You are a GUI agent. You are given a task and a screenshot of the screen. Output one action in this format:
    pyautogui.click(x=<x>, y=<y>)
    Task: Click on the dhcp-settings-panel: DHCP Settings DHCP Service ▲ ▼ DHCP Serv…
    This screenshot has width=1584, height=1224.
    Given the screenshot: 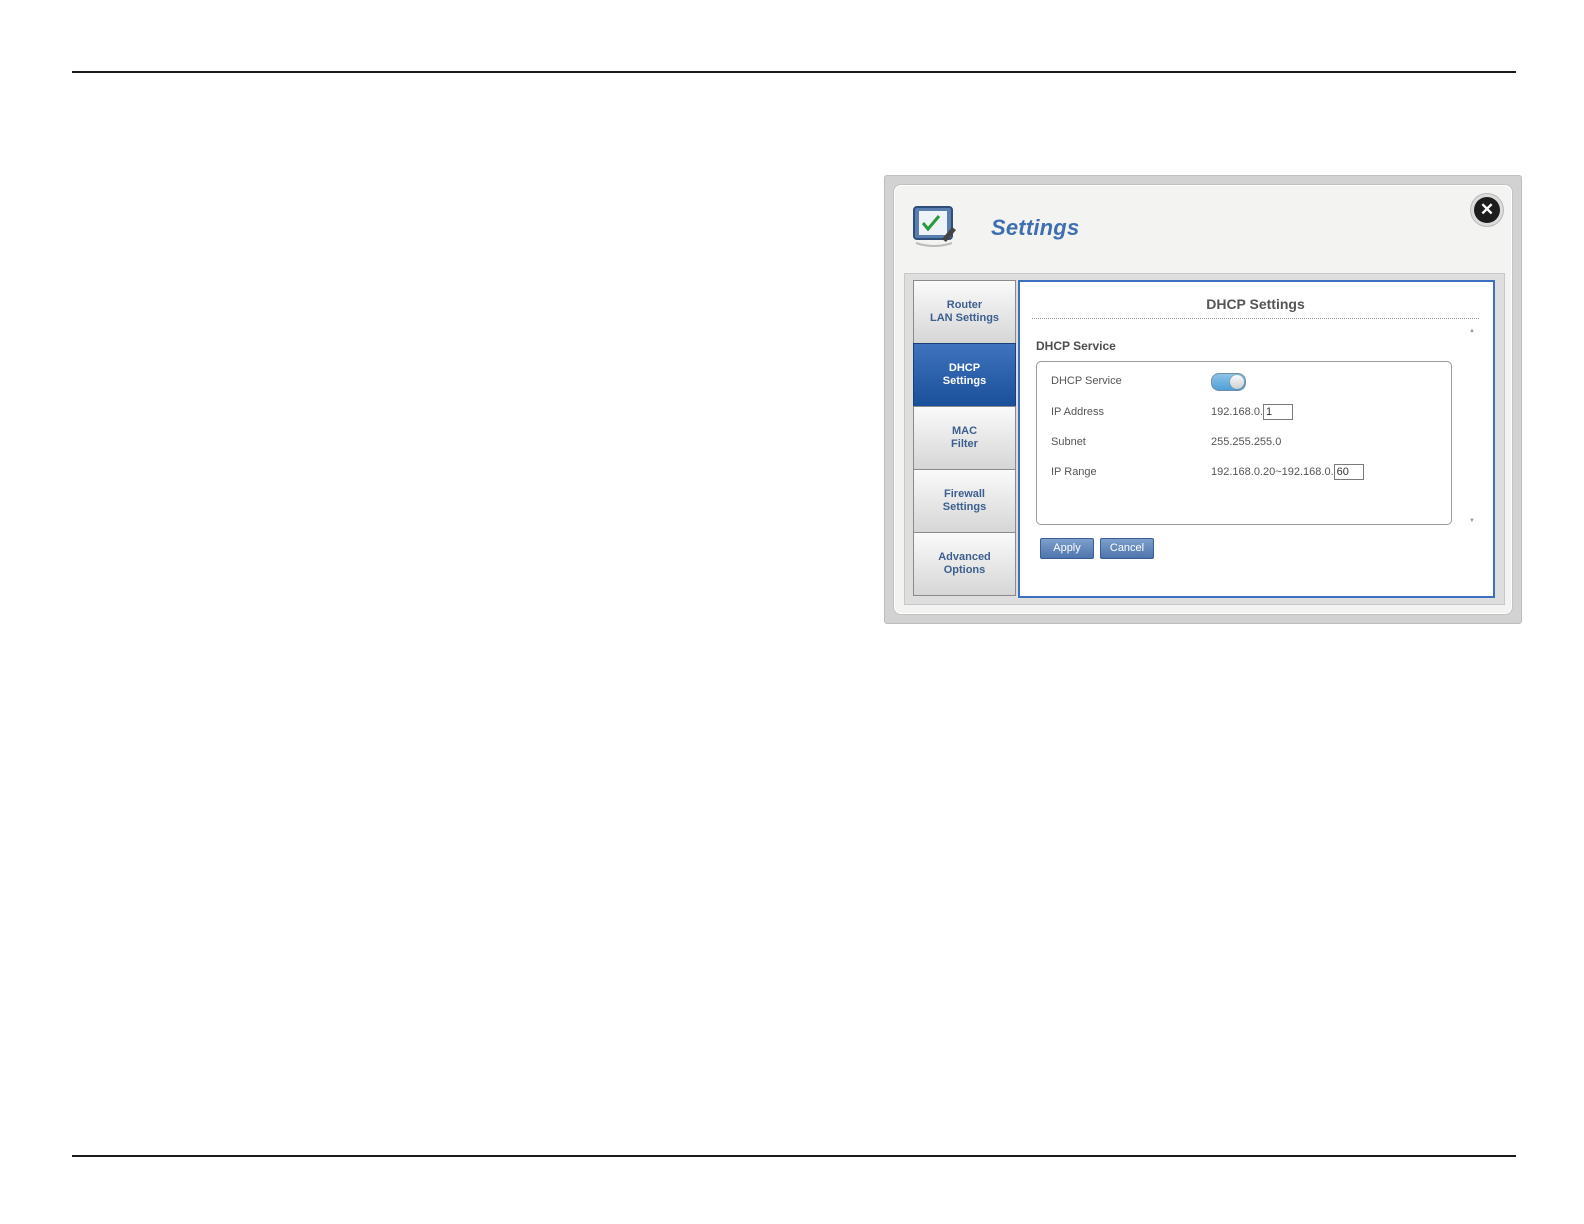 What is the action you would take?
    pyautogui.click(x=1256, y=439)
    